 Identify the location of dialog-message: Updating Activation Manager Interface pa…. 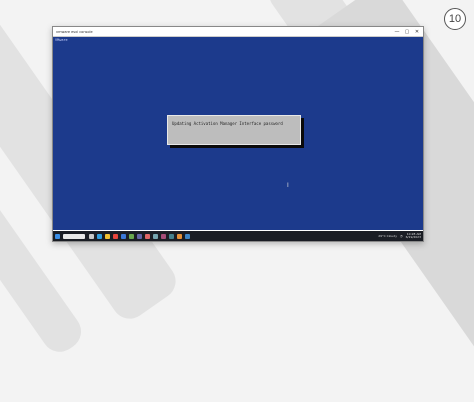
(227, 123).